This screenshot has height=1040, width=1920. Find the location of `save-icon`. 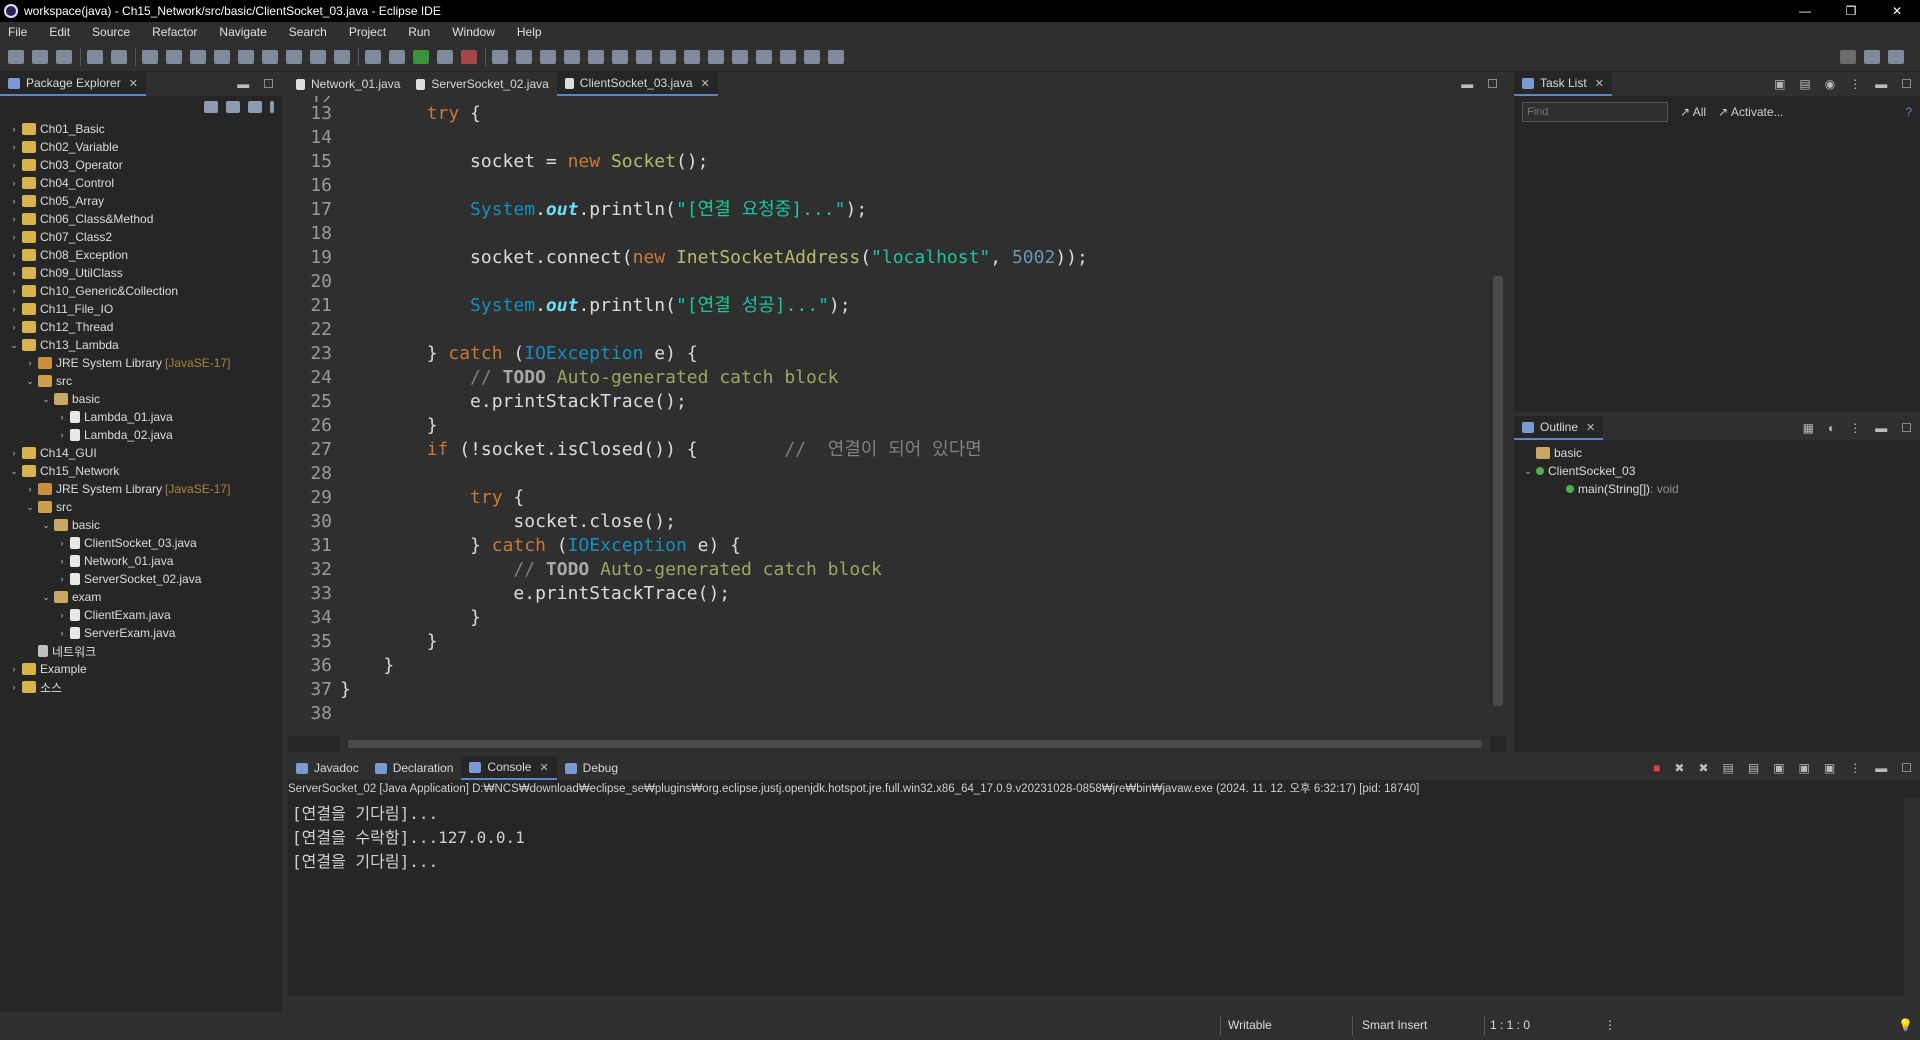

save-icon is located at coordinates (40, 56).